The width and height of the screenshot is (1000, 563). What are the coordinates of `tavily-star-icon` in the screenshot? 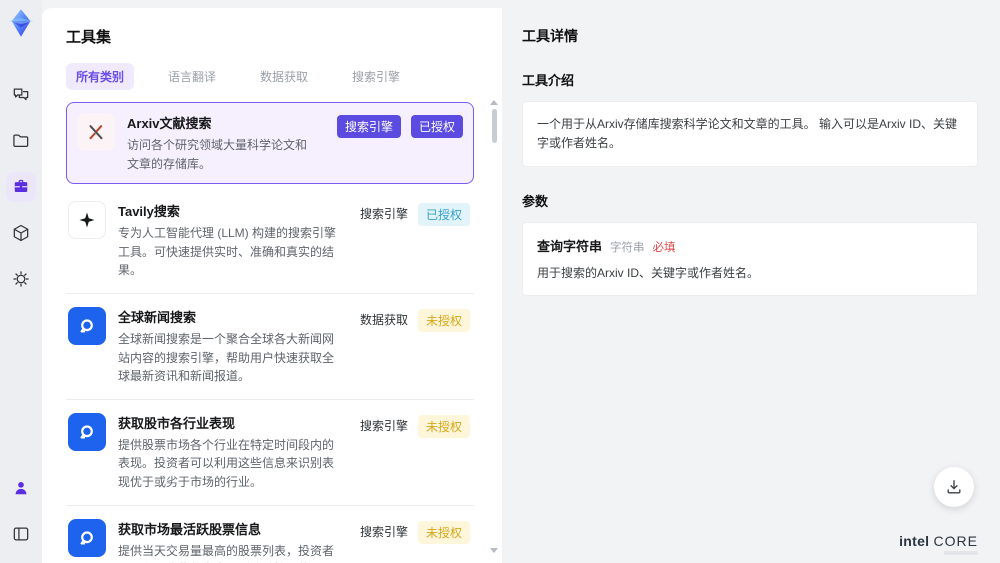 It's located at (87, 220).